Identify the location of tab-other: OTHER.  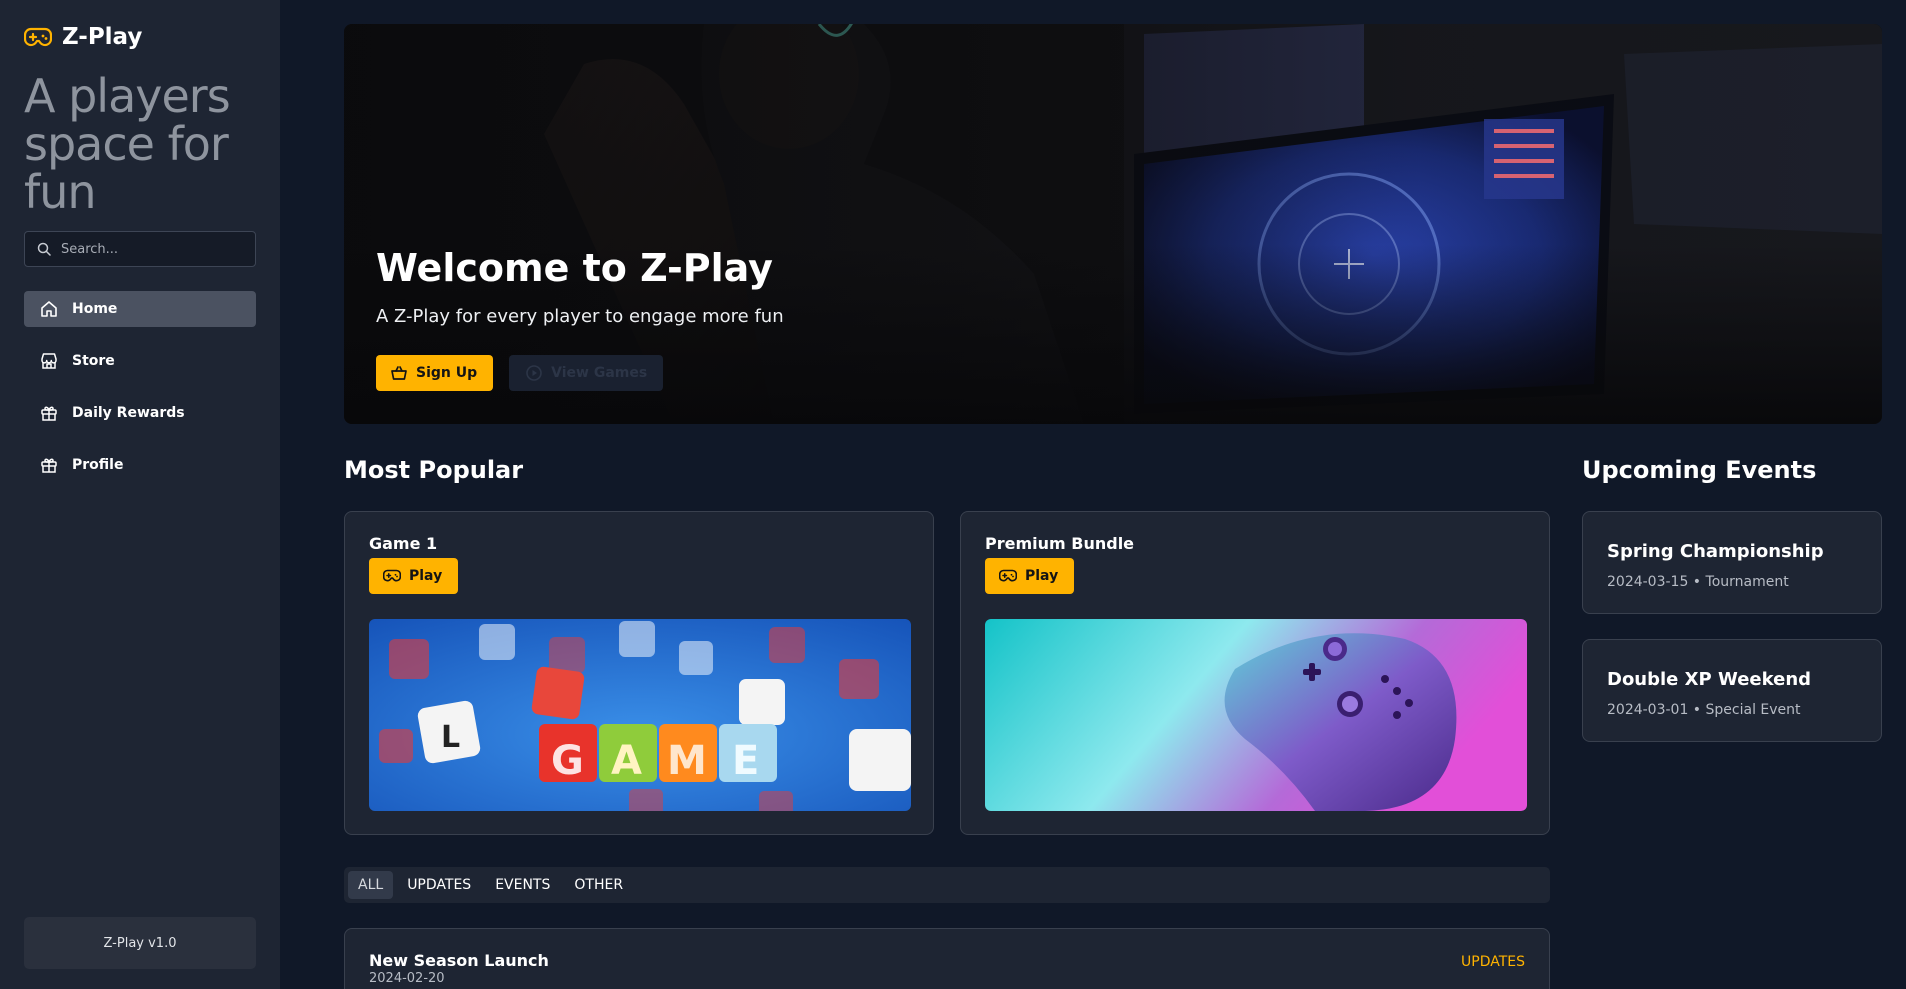
(598, 885).